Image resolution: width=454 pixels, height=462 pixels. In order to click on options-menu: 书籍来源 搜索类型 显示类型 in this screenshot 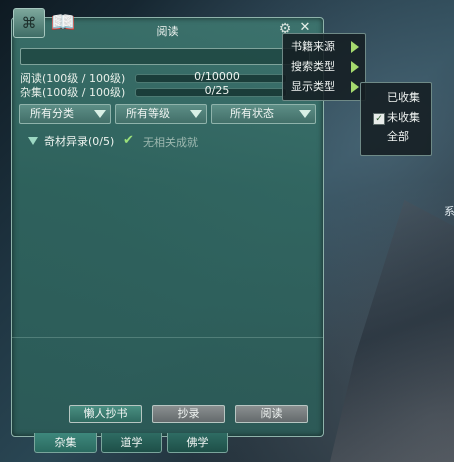, I will do `click(324, 67)`.